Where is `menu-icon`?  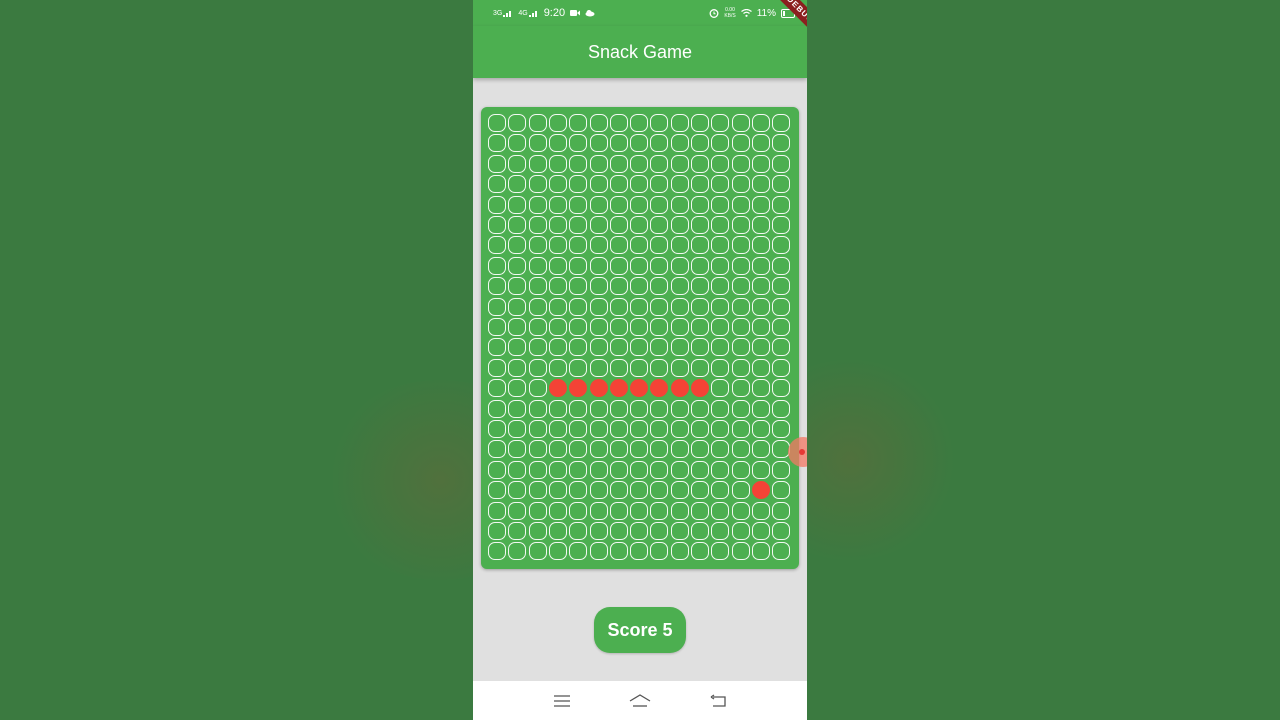 menu-icon is located at coordinates (562, 701).